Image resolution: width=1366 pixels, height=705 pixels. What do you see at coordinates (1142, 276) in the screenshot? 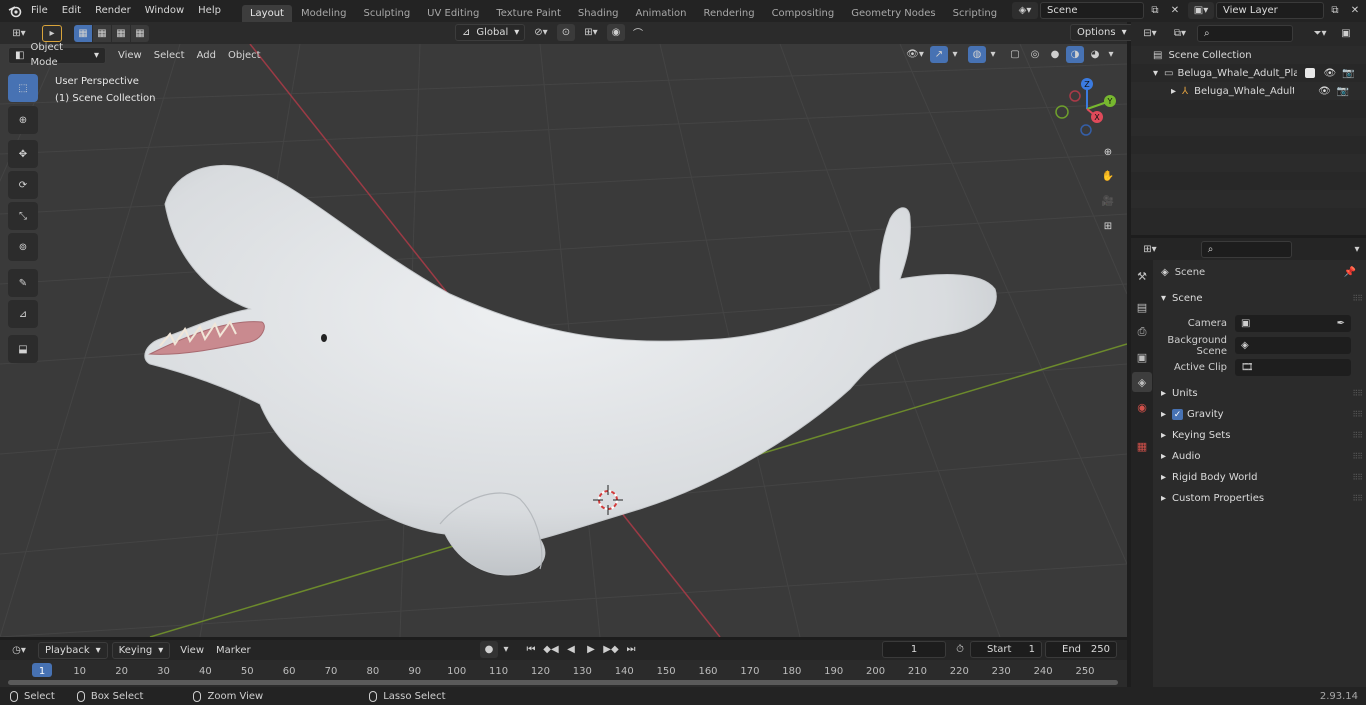
I see `tool-tab-icon: ⚒` at bounding box center [1142, 276].